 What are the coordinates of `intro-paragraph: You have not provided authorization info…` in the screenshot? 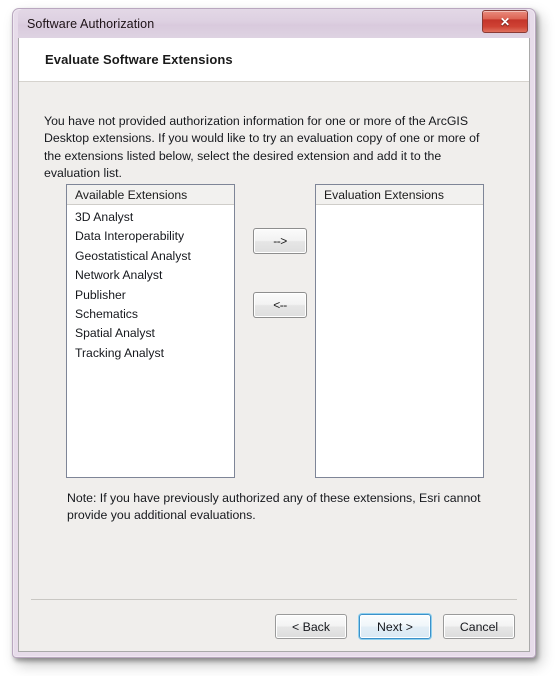 It's located at (262, 147).